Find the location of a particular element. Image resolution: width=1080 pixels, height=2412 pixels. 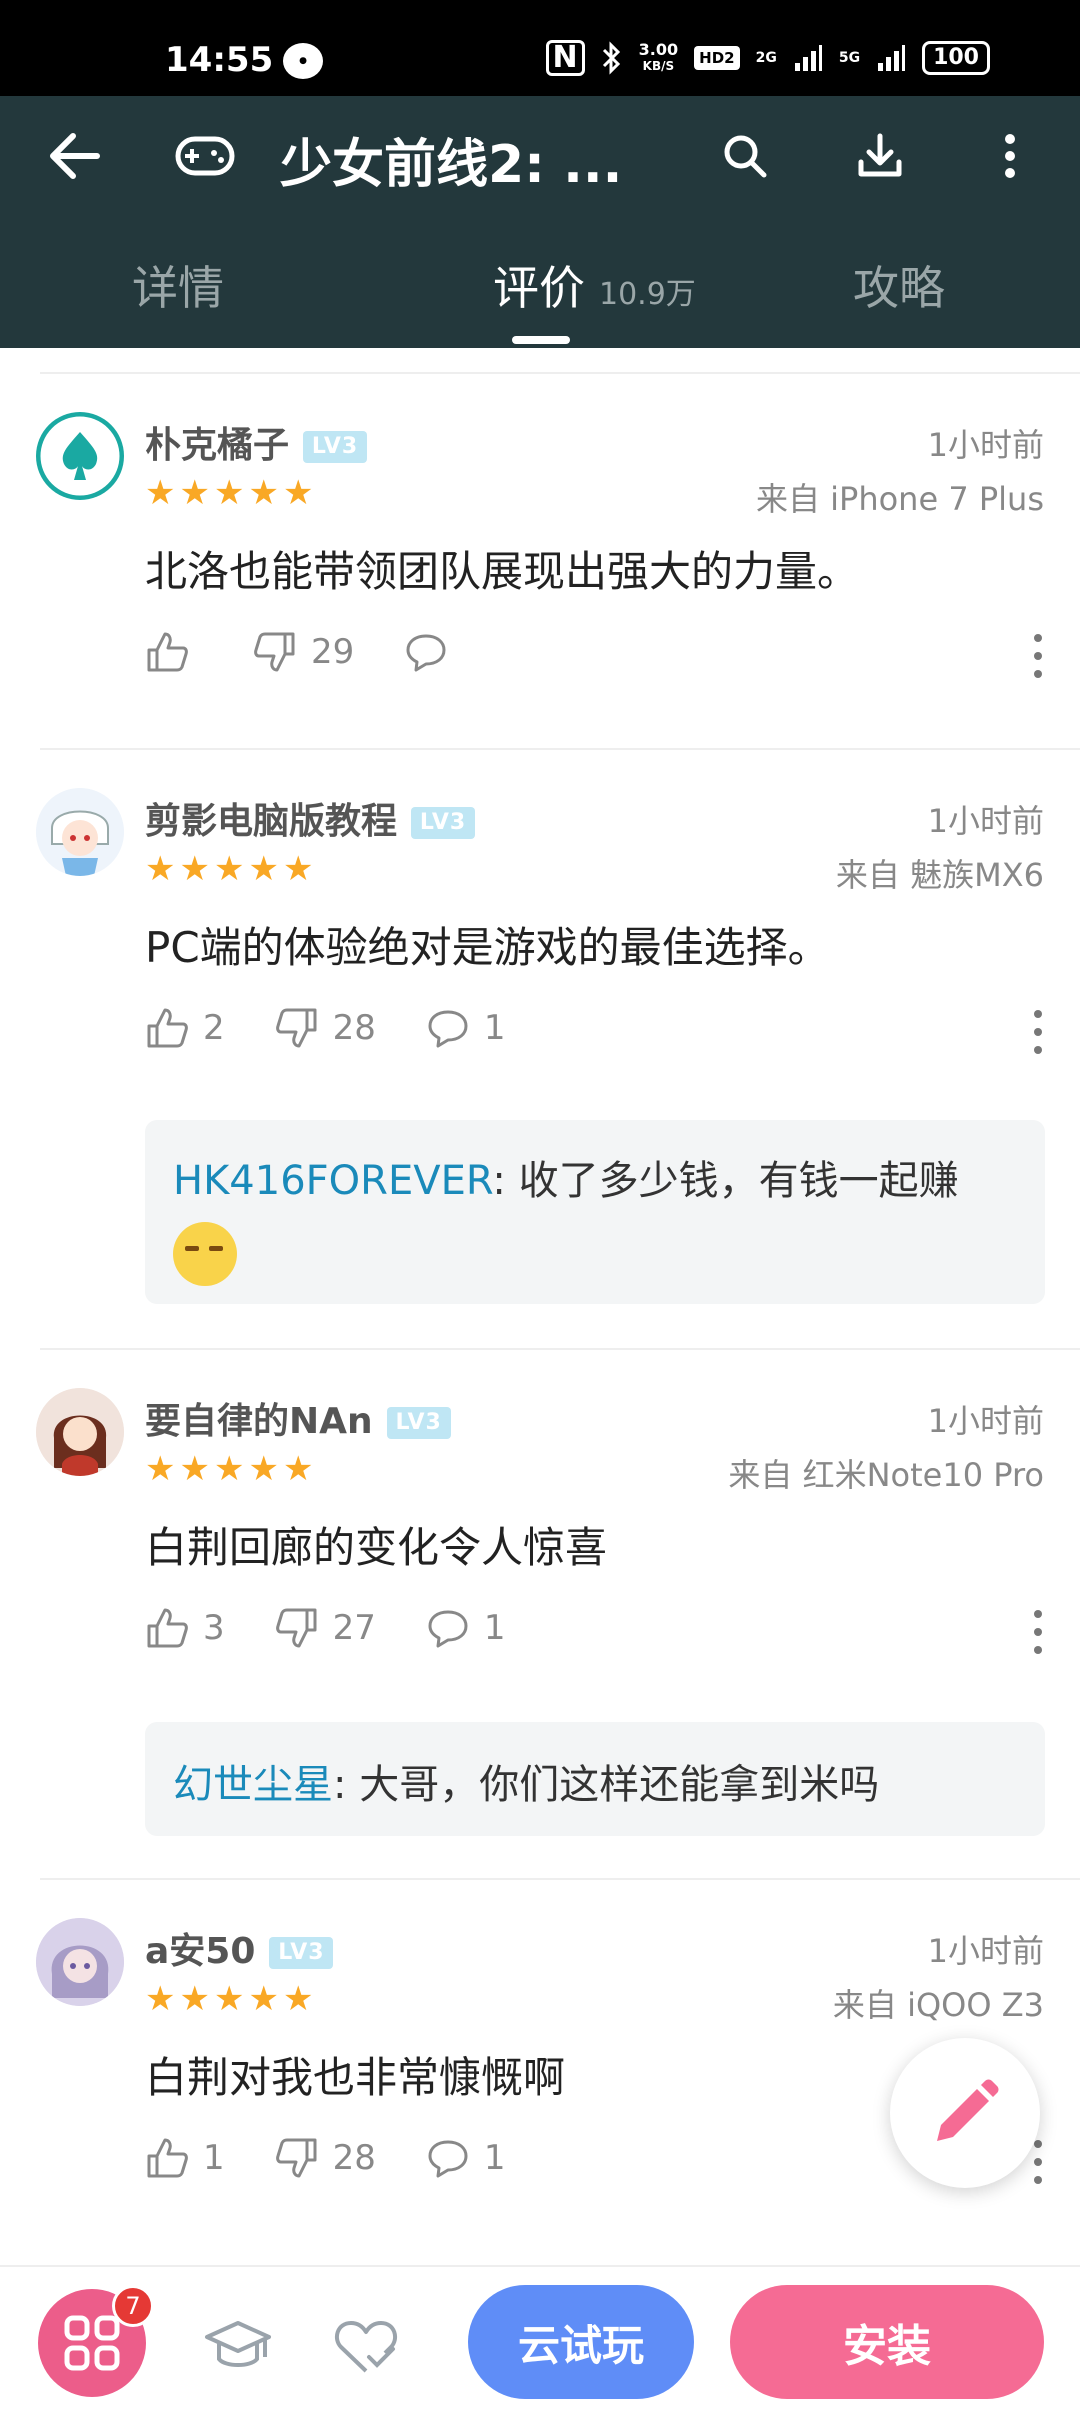

comment-button is located at coordinates (433, 652).